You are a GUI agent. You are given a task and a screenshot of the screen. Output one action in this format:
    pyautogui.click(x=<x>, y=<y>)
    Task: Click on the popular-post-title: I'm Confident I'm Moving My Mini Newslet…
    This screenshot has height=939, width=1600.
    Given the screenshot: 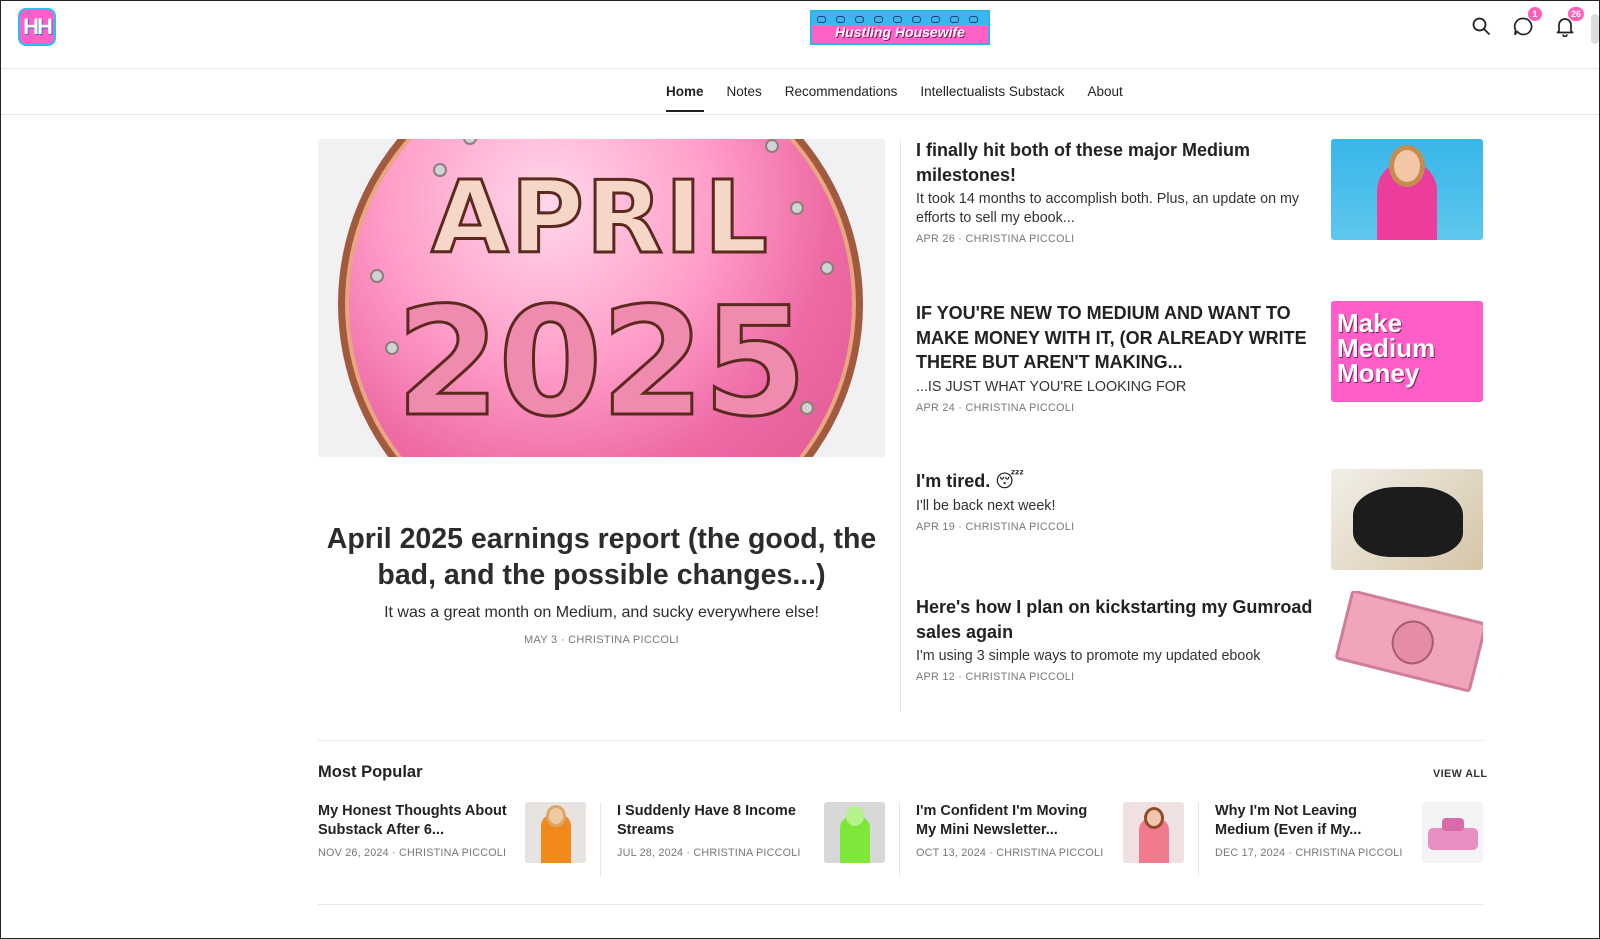 What is the action you would take?
    pyautogui.click(x=1011, y=820)
    